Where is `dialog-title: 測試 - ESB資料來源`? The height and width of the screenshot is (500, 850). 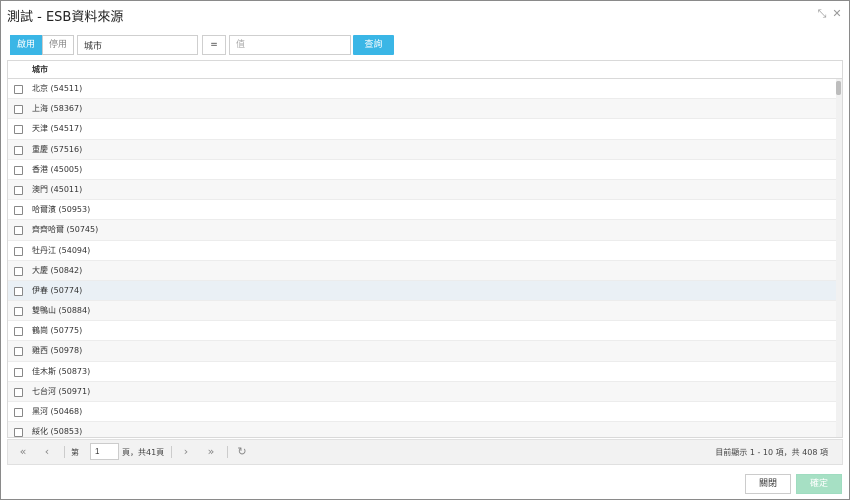
dialog-title: 測試 - ESB資料來源 is located at coordinates (65, 17).